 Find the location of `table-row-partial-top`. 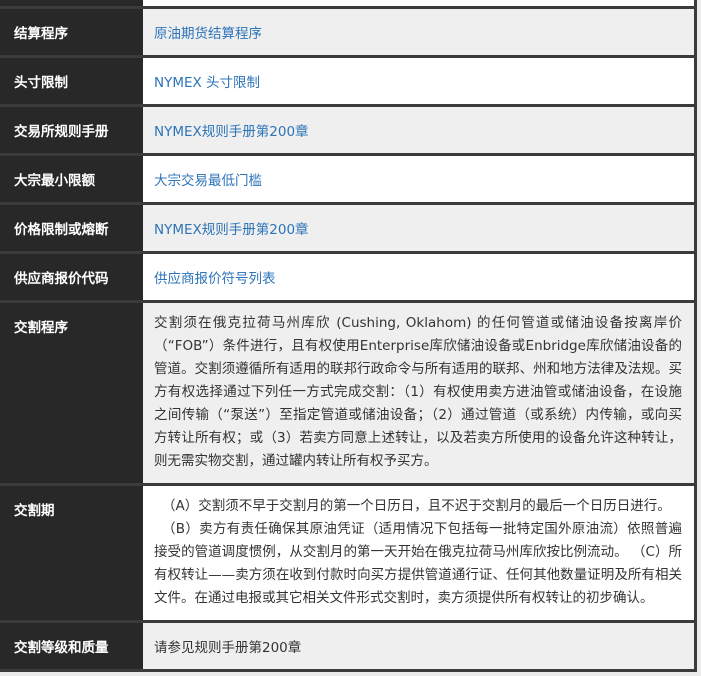

table-row-partial-top is located at coordinates (347, 3).